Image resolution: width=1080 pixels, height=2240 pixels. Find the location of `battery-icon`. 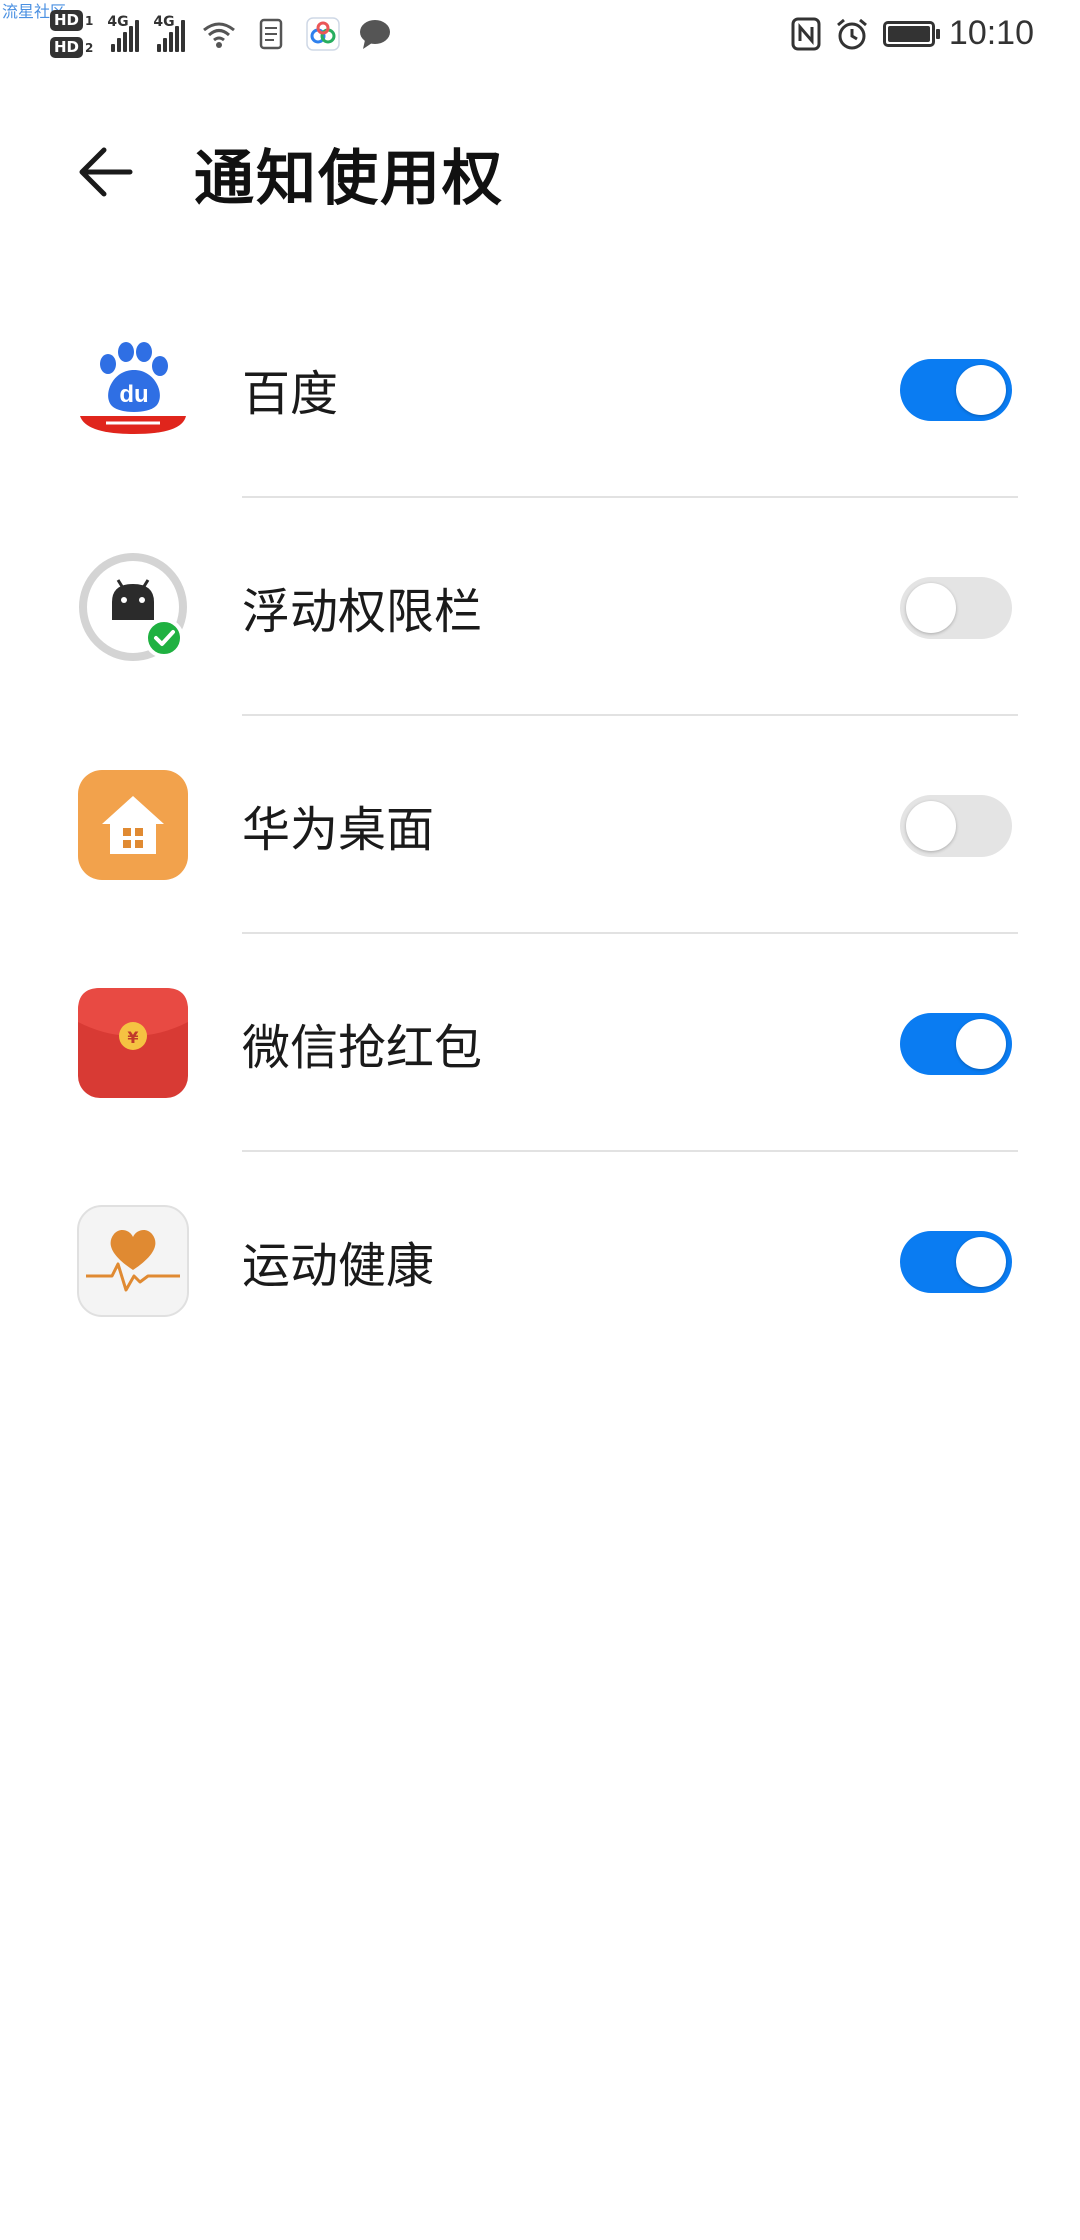

battery-icon is located at coordinates (911, 33).